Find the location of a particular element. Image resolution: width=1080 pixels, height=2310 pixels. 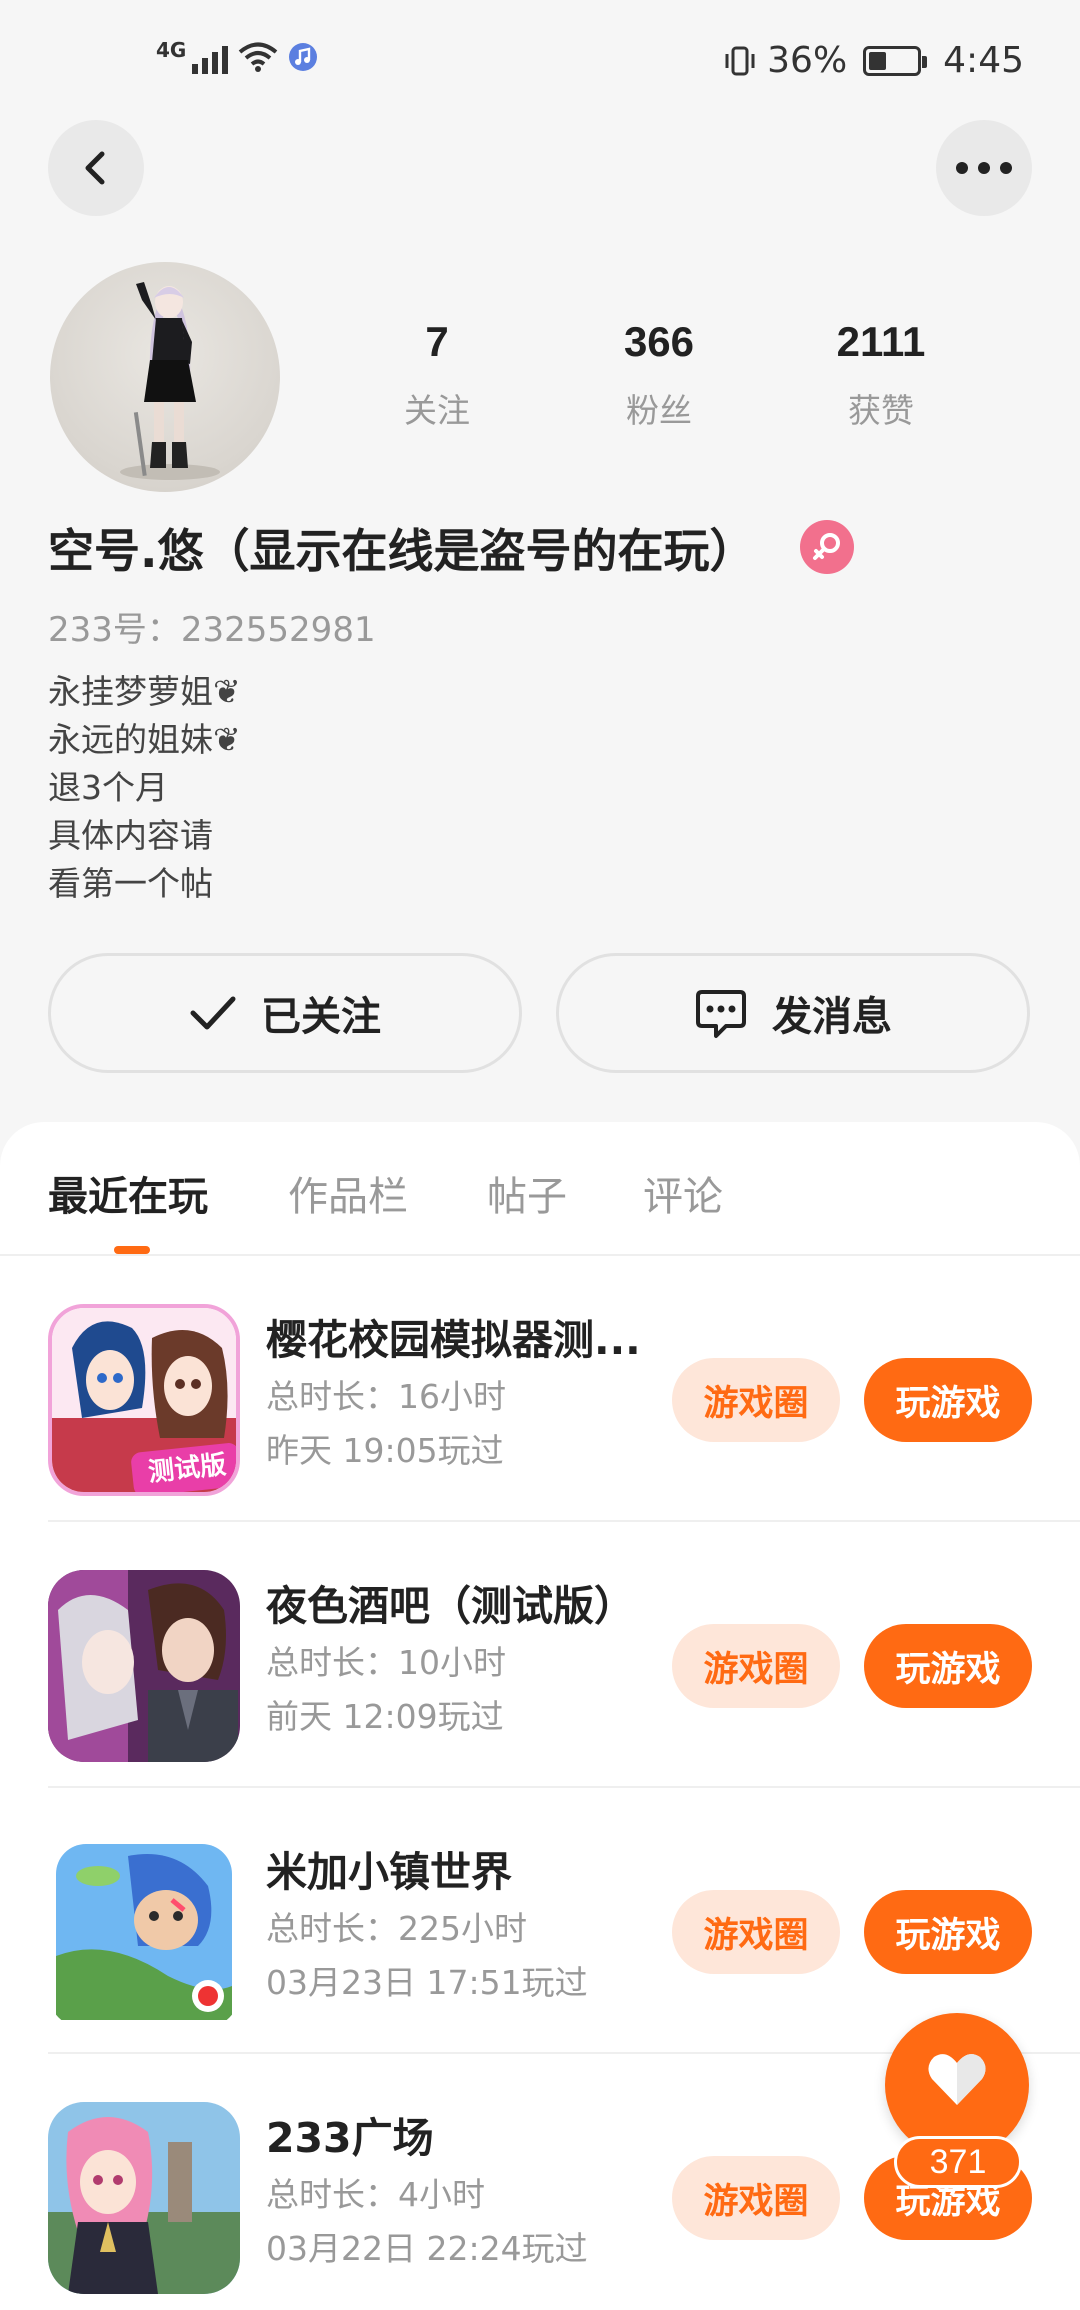

followed-button: 已关注 is located at coordinates (285, 1013).